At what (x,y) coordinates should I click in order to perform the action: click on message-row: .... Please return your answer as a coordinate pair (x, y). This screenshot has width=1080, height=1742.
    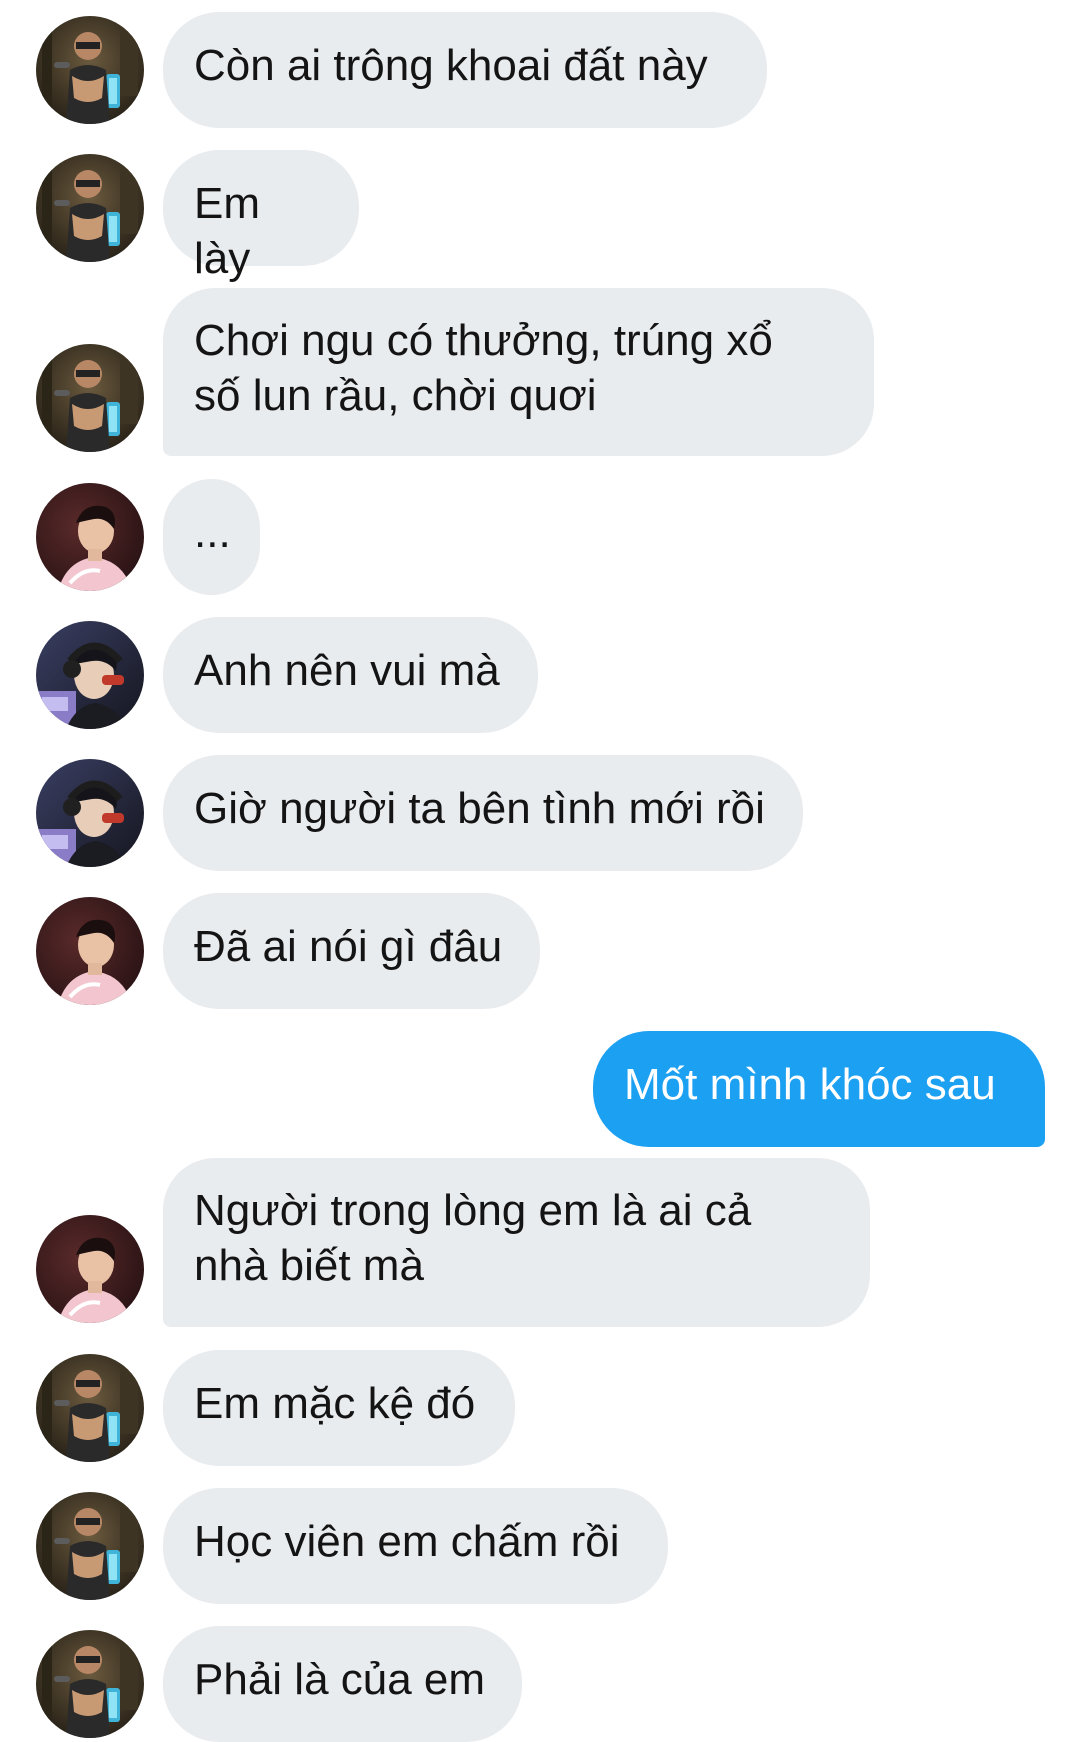
    Looking at the image, I should click on (540, 537).